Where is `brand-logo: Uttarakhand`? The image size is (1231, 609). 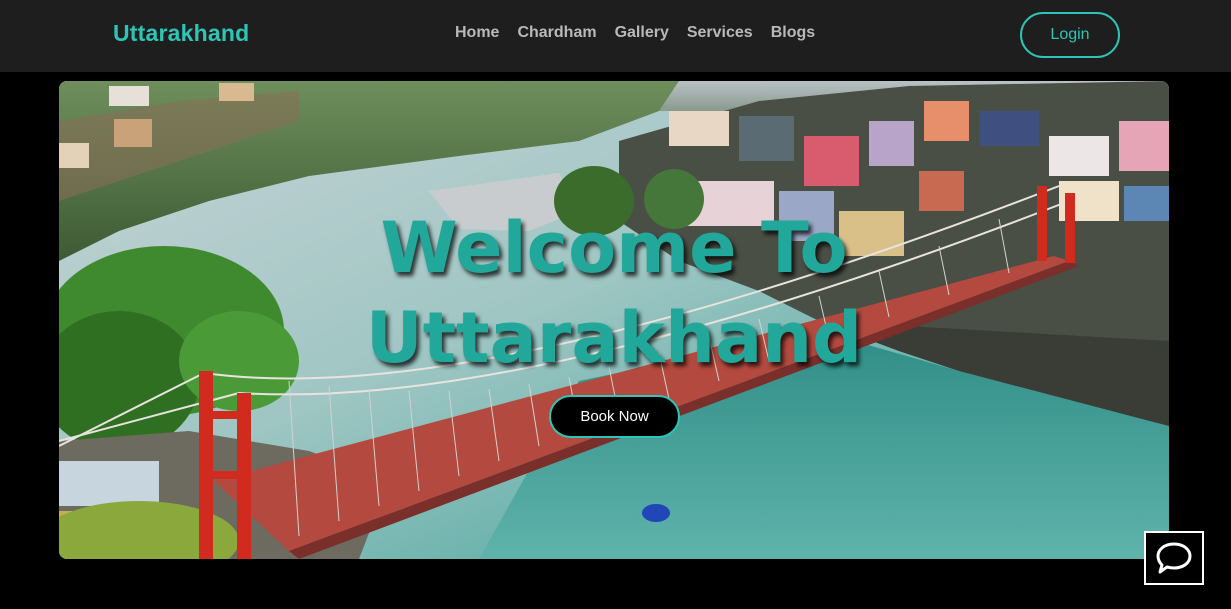
brand-logo: Uttarakhand is located at coordinates (181, 33).